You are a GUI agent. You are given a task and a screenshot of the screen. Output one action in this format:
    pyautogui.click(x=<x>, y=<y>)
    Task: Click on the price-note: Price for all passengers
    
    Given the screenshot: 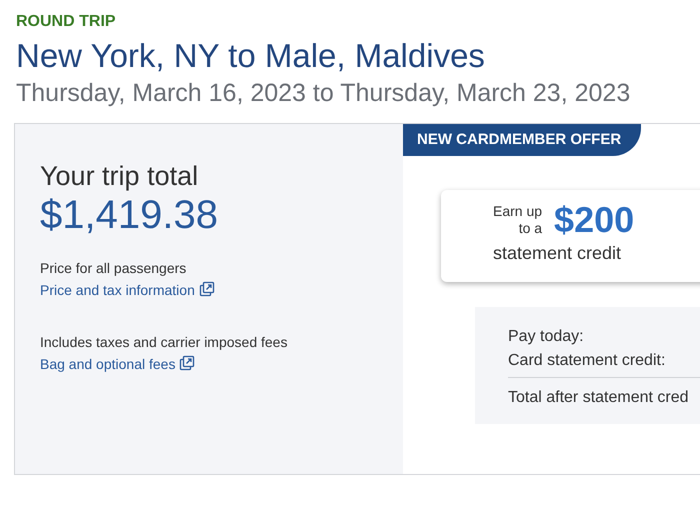 What is the action you would take?
    pyautogui.click(x=113, y=268)
    